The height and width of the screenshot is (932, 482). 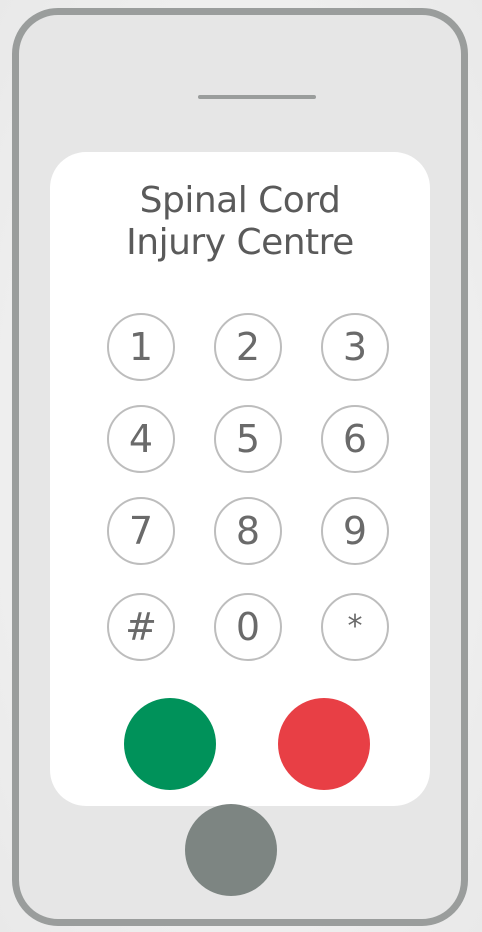 What do you see at coordinates (355, 439) in the screenshot?
I see `key-6: 6` at bounding box center [355, 439].